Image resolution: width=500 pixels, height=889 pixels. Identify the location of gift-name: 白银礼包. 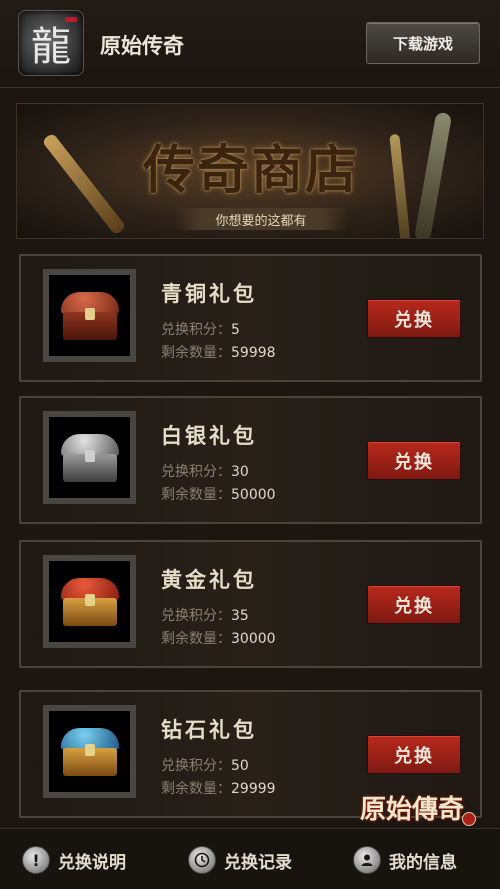
(209, 436).